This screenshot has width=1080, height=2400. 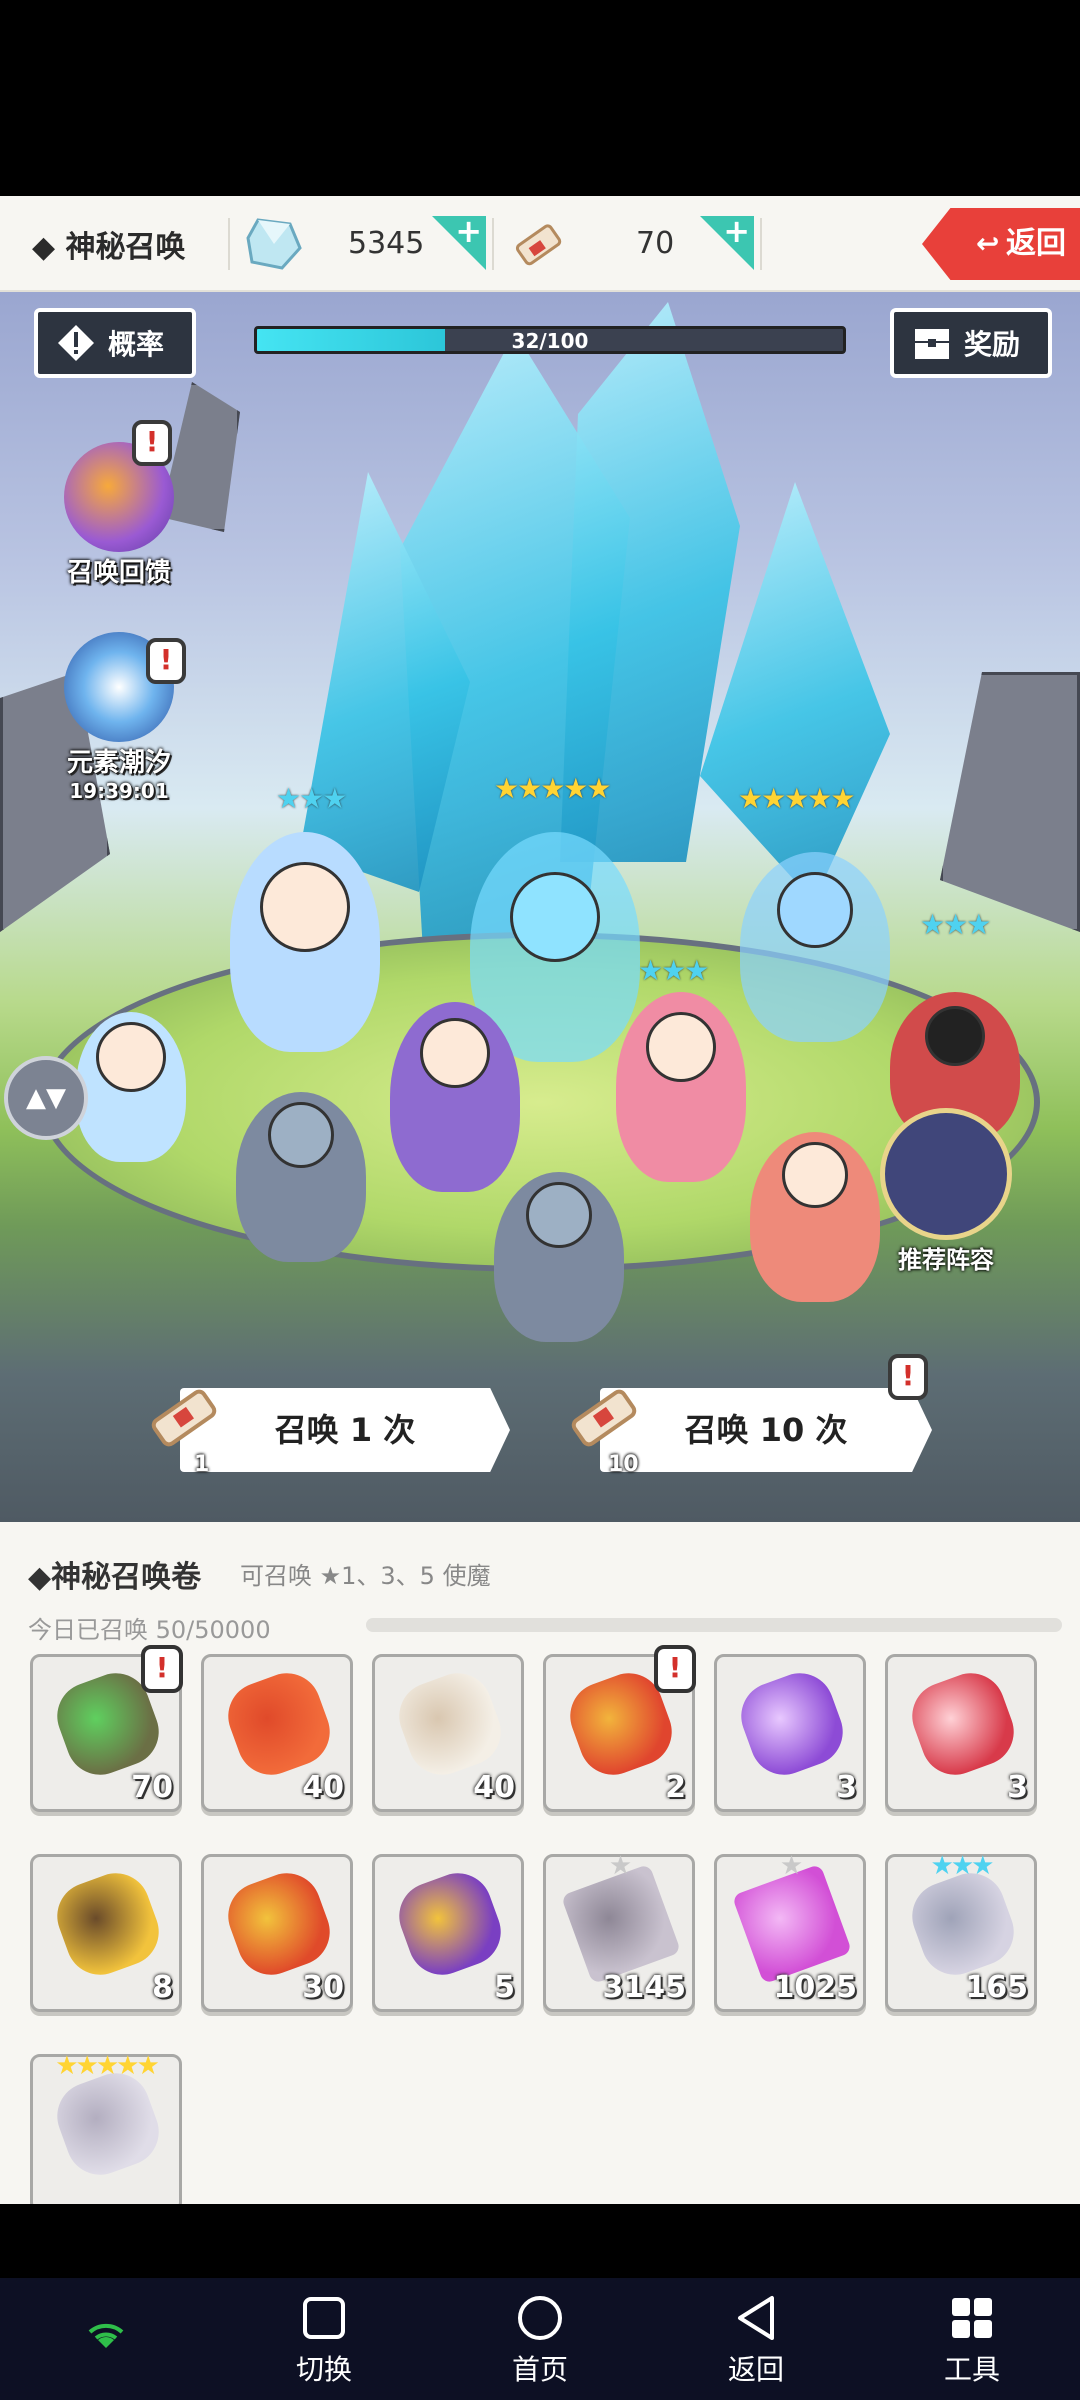 I want to click on item-stars: ★★★, so click(x=962, y=1866).